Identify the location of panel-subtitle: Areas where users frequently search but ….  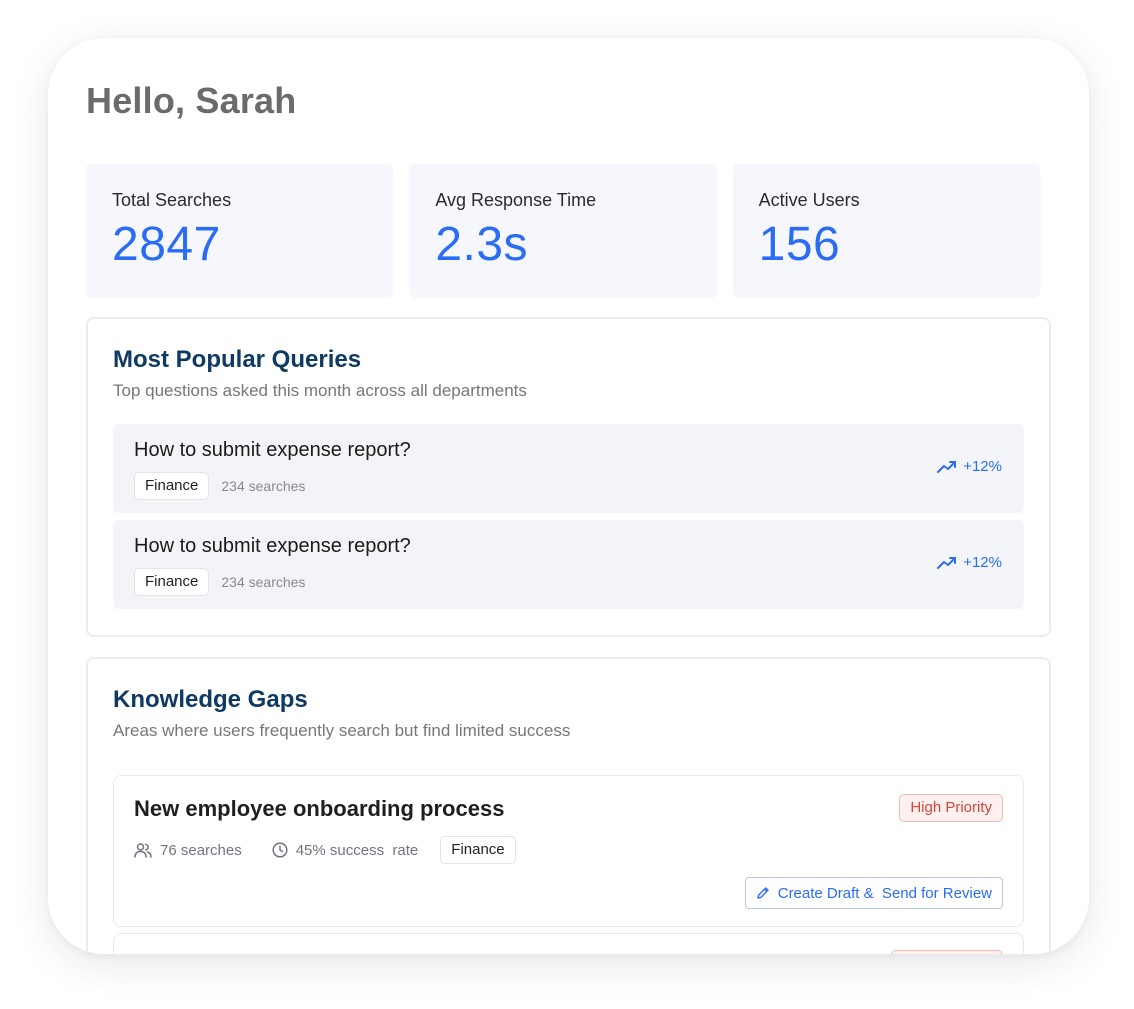
(342, 730).